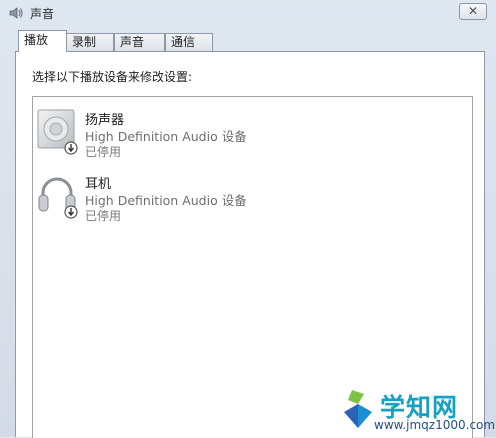 This screenshot has height=438, width=496. What do you see at coordinates (248, 133) in the screenshot?
I see `device-item-speakers: 扬声器 High Definition Audio 设备 已停用` at bounding box center [248, 133].